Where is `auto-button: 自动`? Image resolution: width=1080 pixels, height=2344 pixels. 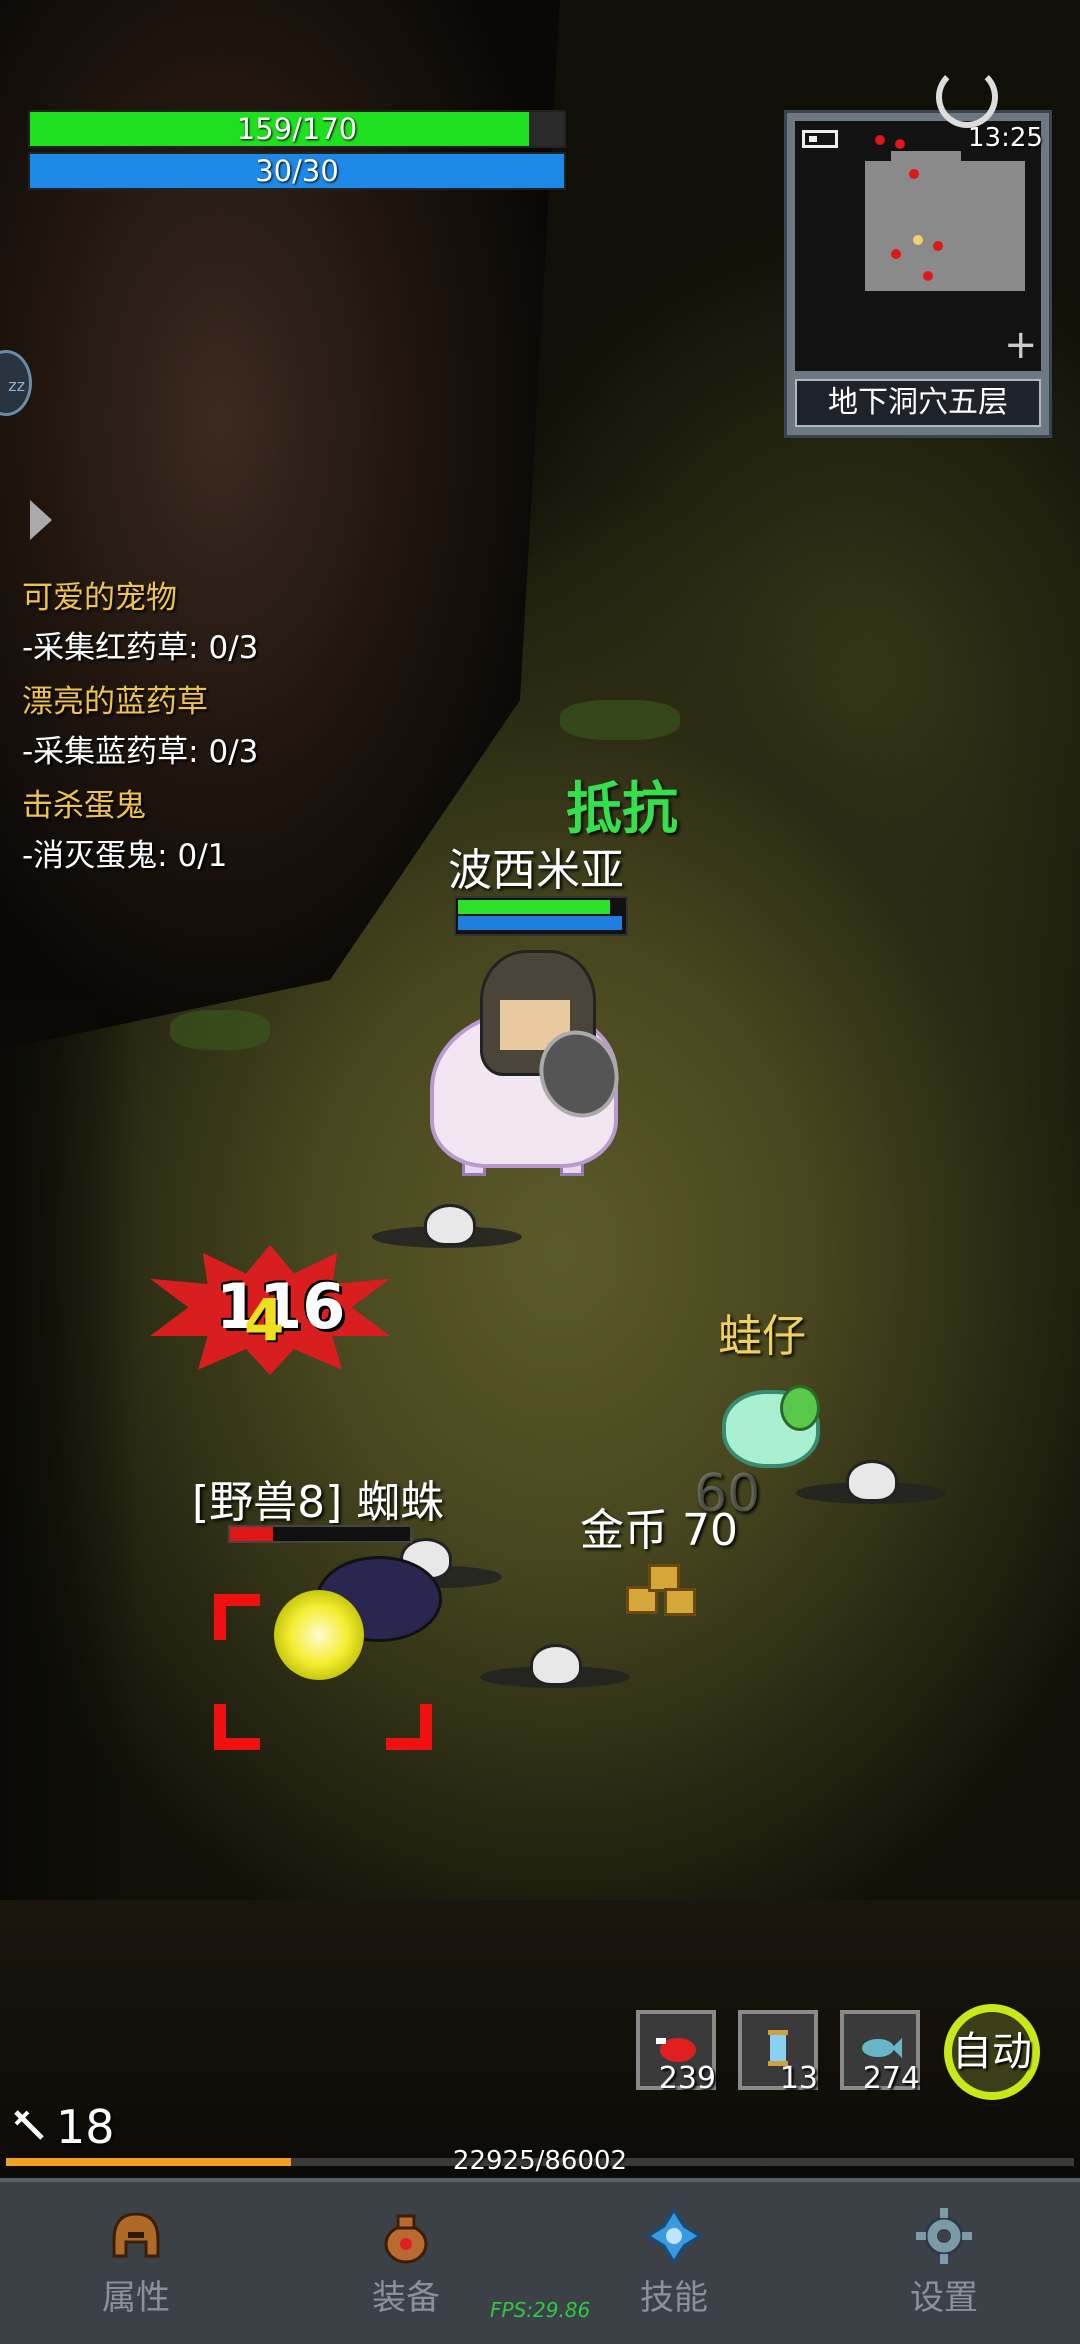
auto-button: 自动 is located at coordinates (992, 2052).